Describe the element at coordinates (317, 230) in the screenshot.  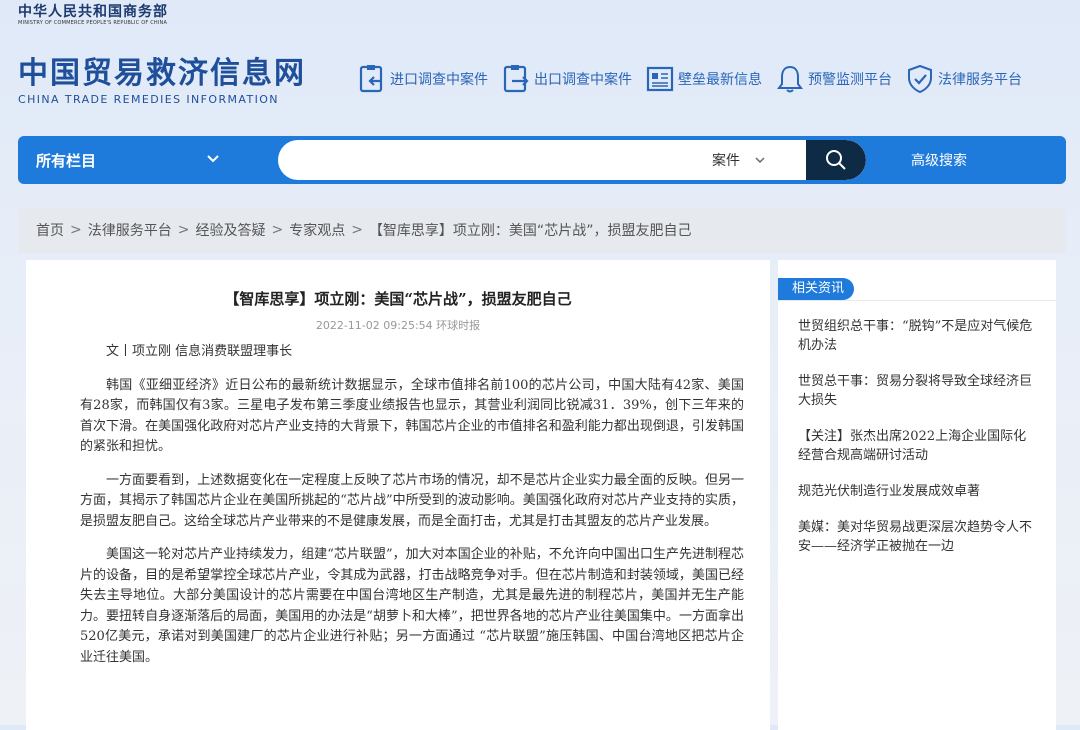
I see `breadcrumb-expert-views: 专家观点` at that location.